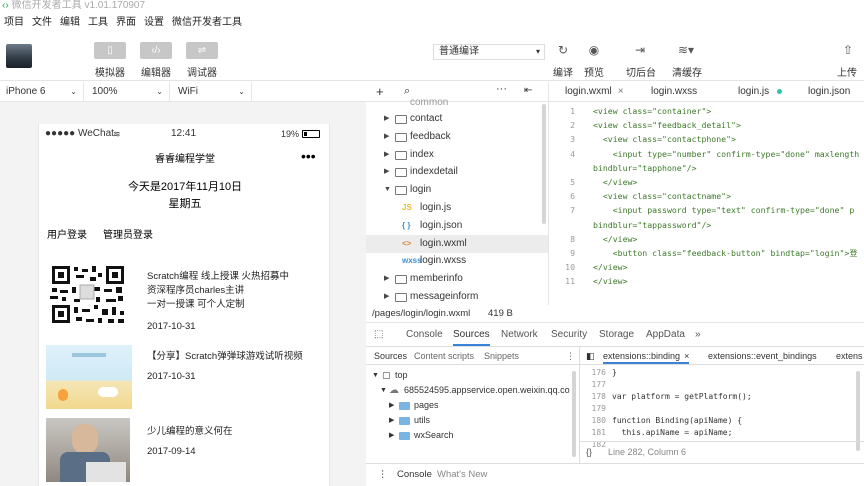  What do you see at coordinates (706, 125) in the screenshot?
I see `code-line: 2 <view class="feedback_detail">` at bounding box center [706, 125].